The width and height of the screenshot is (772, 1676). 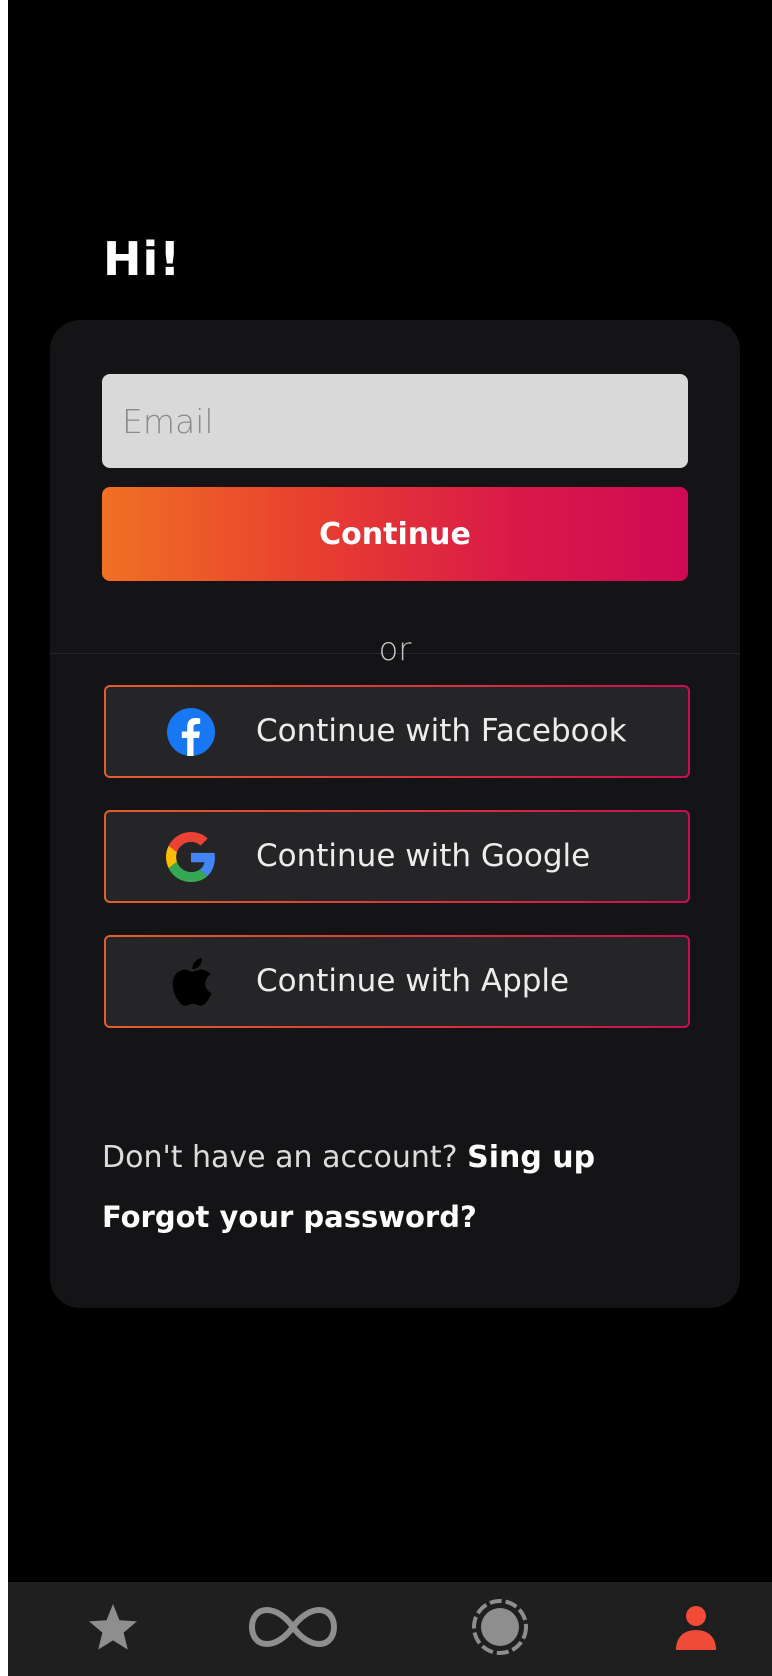 I want to click on email-field, so click(x=395, y=421).